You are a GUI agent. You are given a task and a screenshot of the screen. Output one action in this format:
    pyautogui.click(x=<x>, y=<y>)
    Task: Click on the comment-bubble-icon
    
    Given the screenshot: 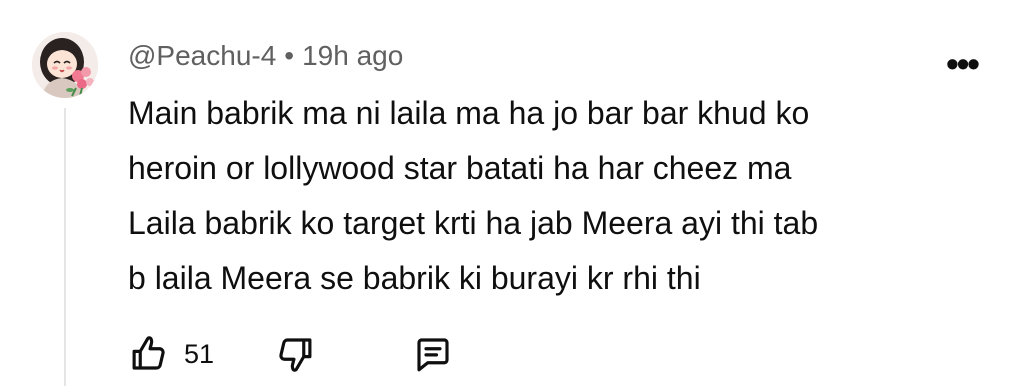 What is the action you would take?
    pyautogui.click(x=433, y=355)
    